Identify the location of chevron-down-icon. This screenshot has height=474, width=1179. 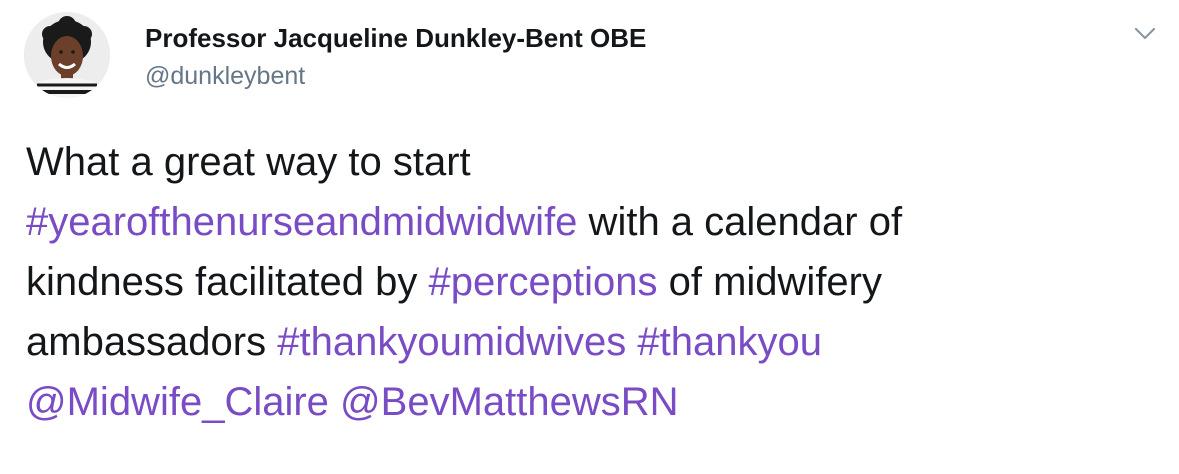
(1145, 33).